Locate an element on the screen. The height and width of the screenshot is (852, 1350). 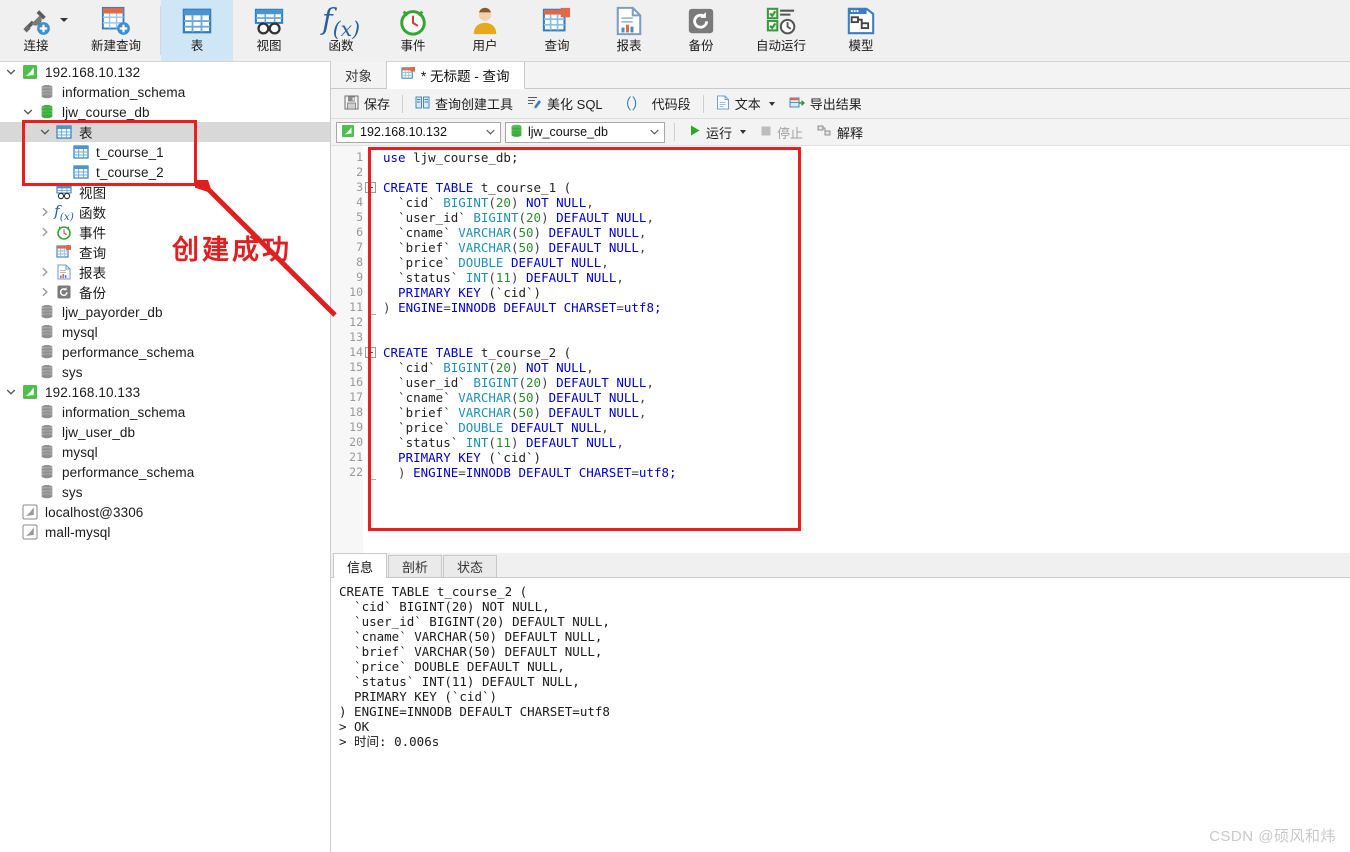
save-label: 保存 is located at coordinates (377, 104).